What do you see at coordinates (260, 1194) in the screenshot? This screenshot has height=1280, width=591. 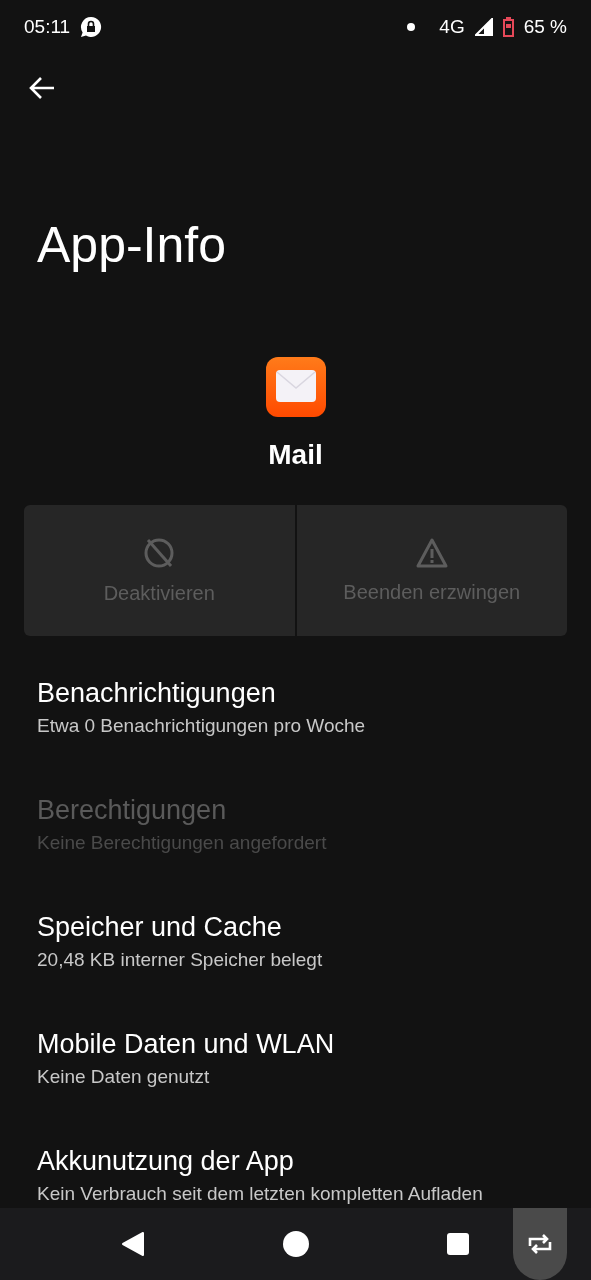 I see `setting-summary: Kein Verbrauch seit dem letzten kompletten Aufladen` at bounding box center [260, 1194].